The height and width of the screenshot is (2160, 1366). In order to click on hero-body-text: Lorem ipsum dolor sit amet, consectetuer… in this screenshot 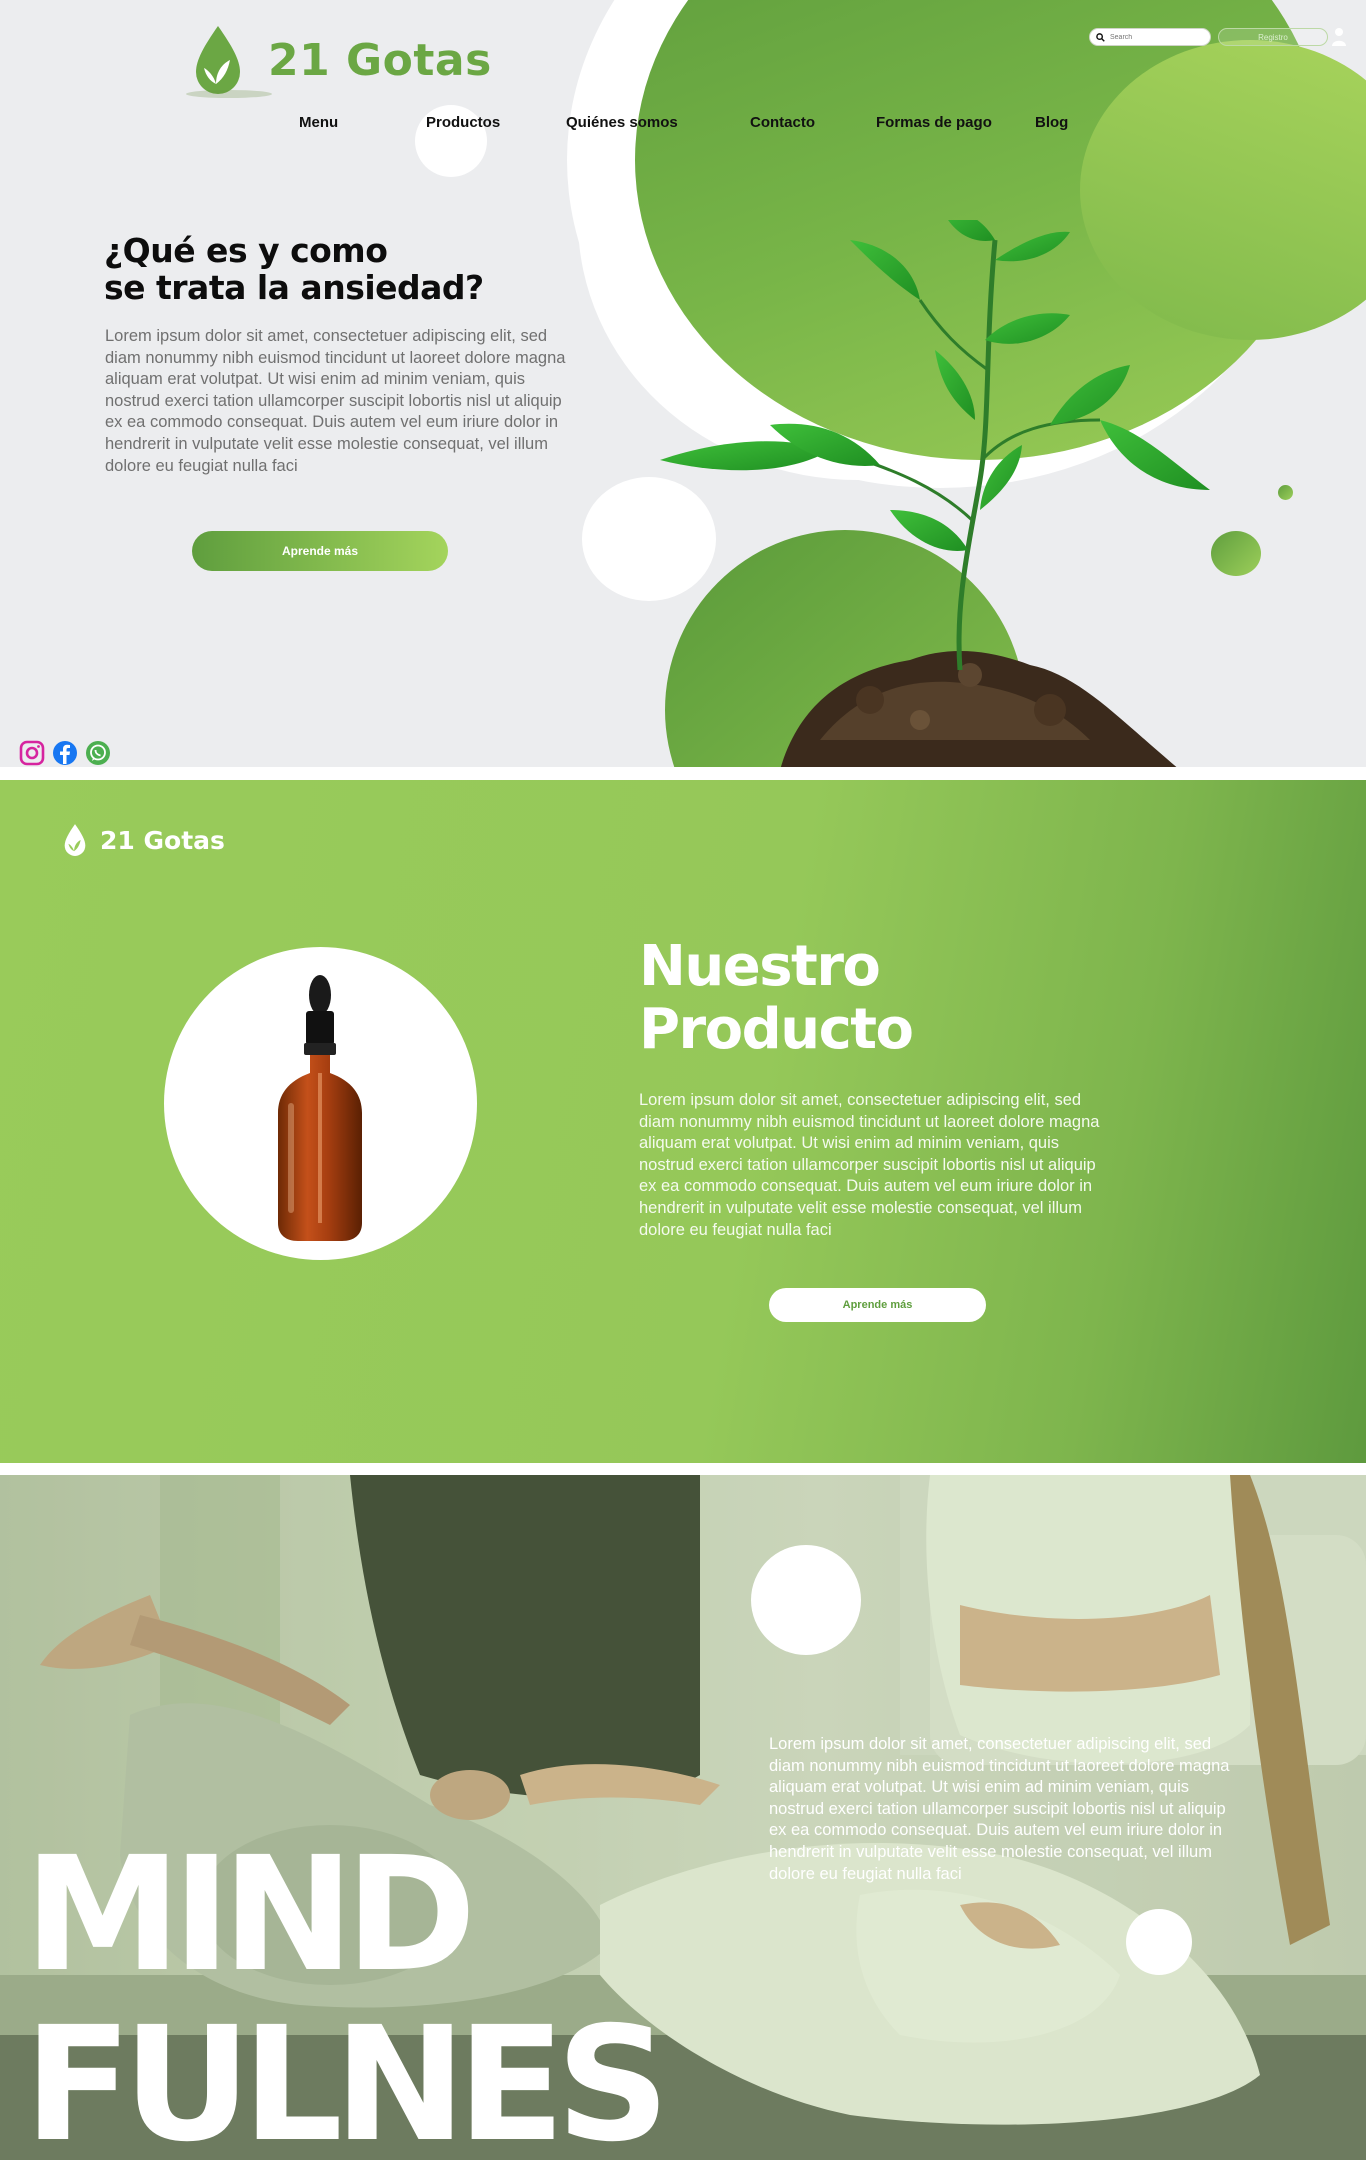, I will do `click(335, 401)`.